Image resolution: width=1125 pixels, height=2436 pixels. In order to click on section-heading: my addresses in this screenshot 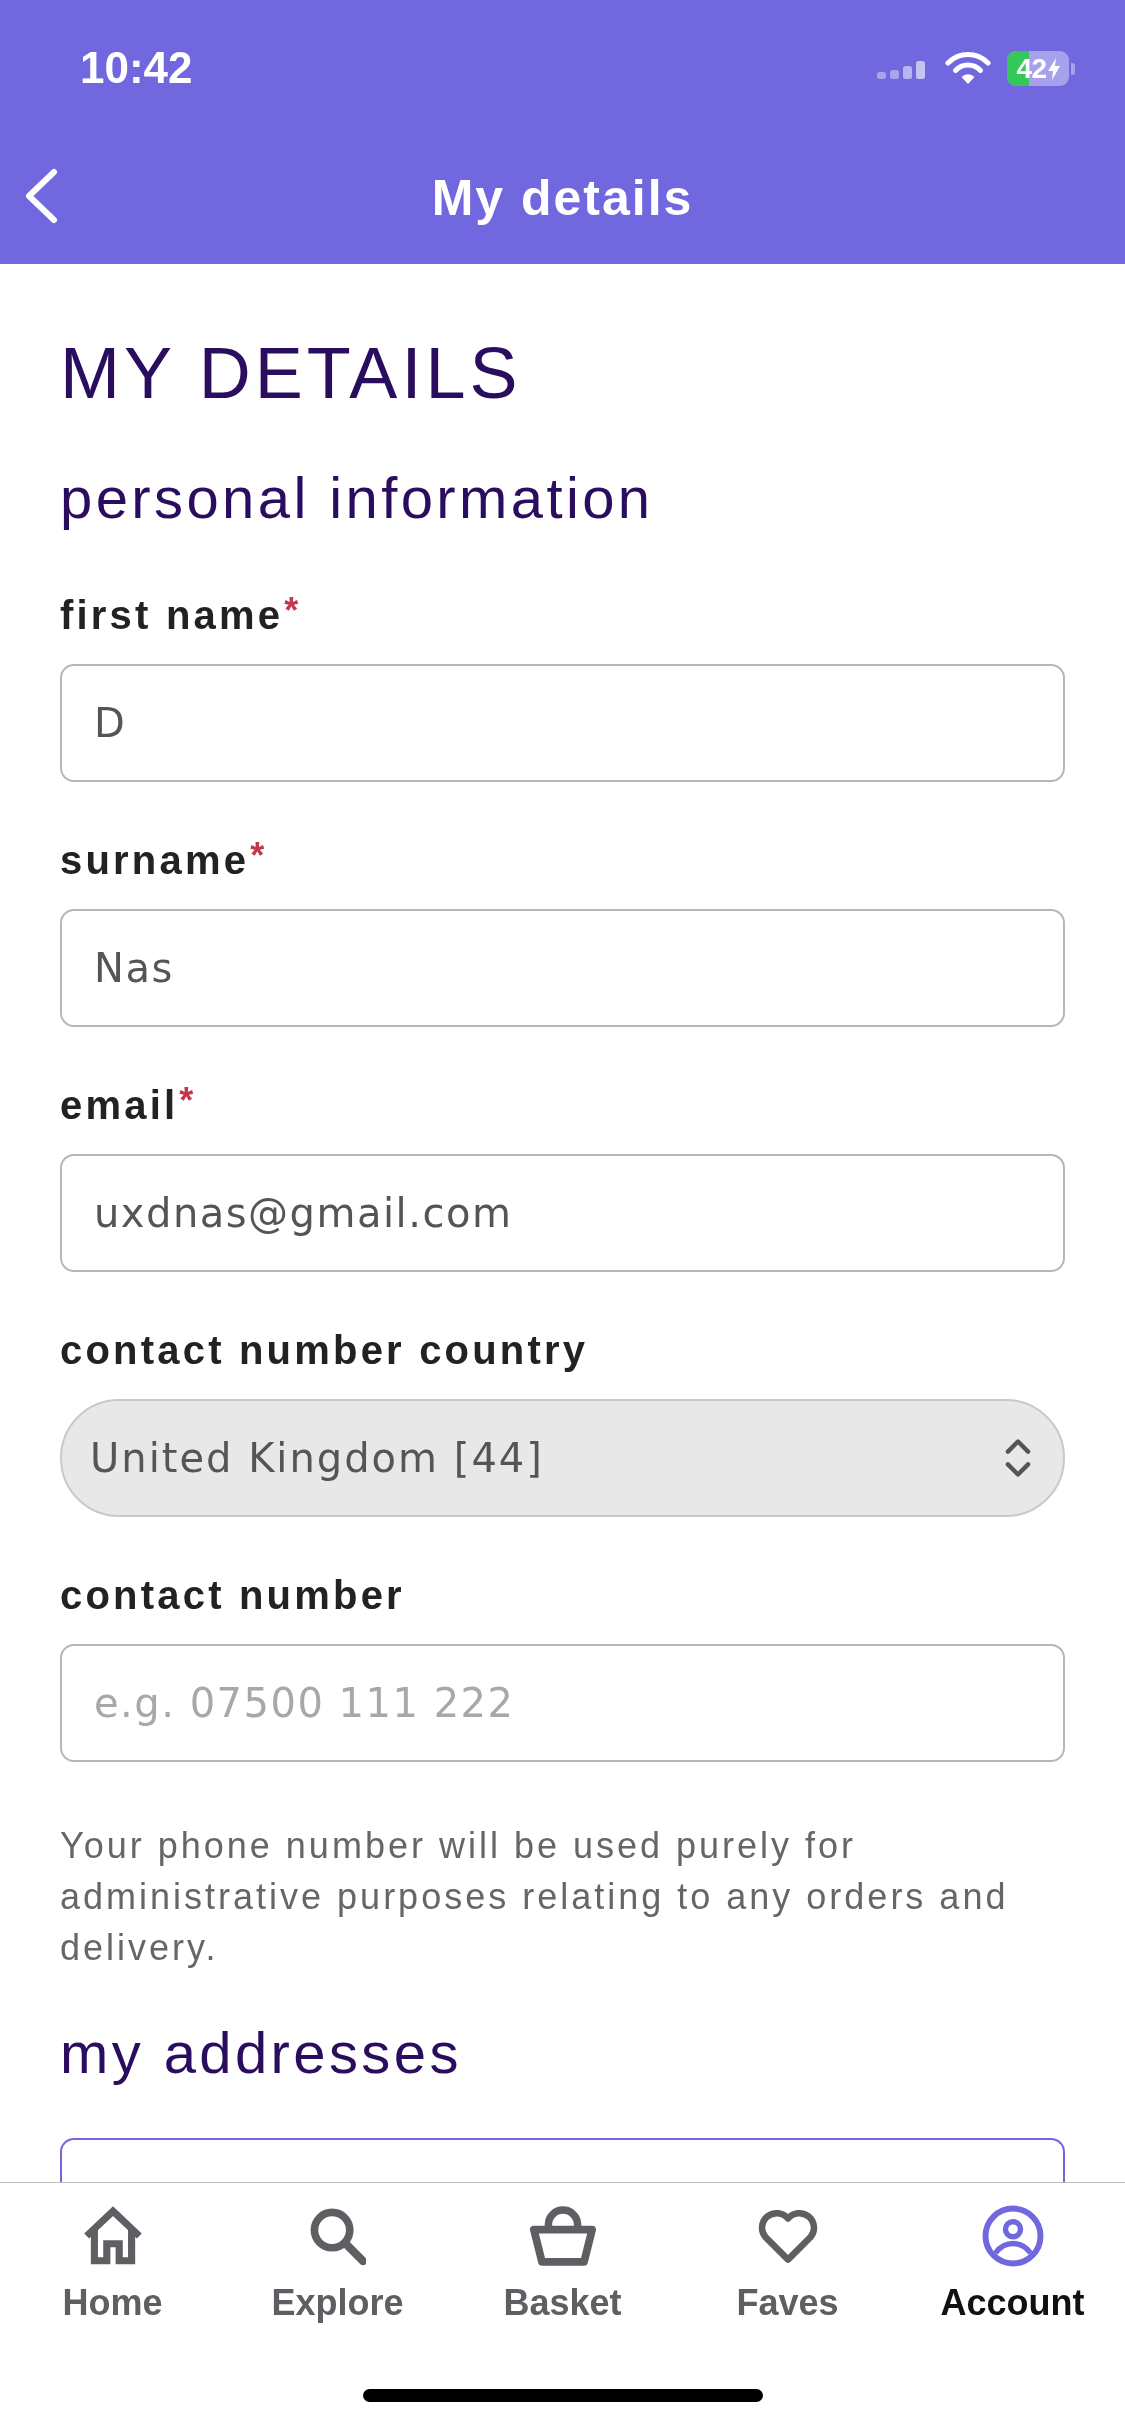, I will do `click(261, 2053)`.